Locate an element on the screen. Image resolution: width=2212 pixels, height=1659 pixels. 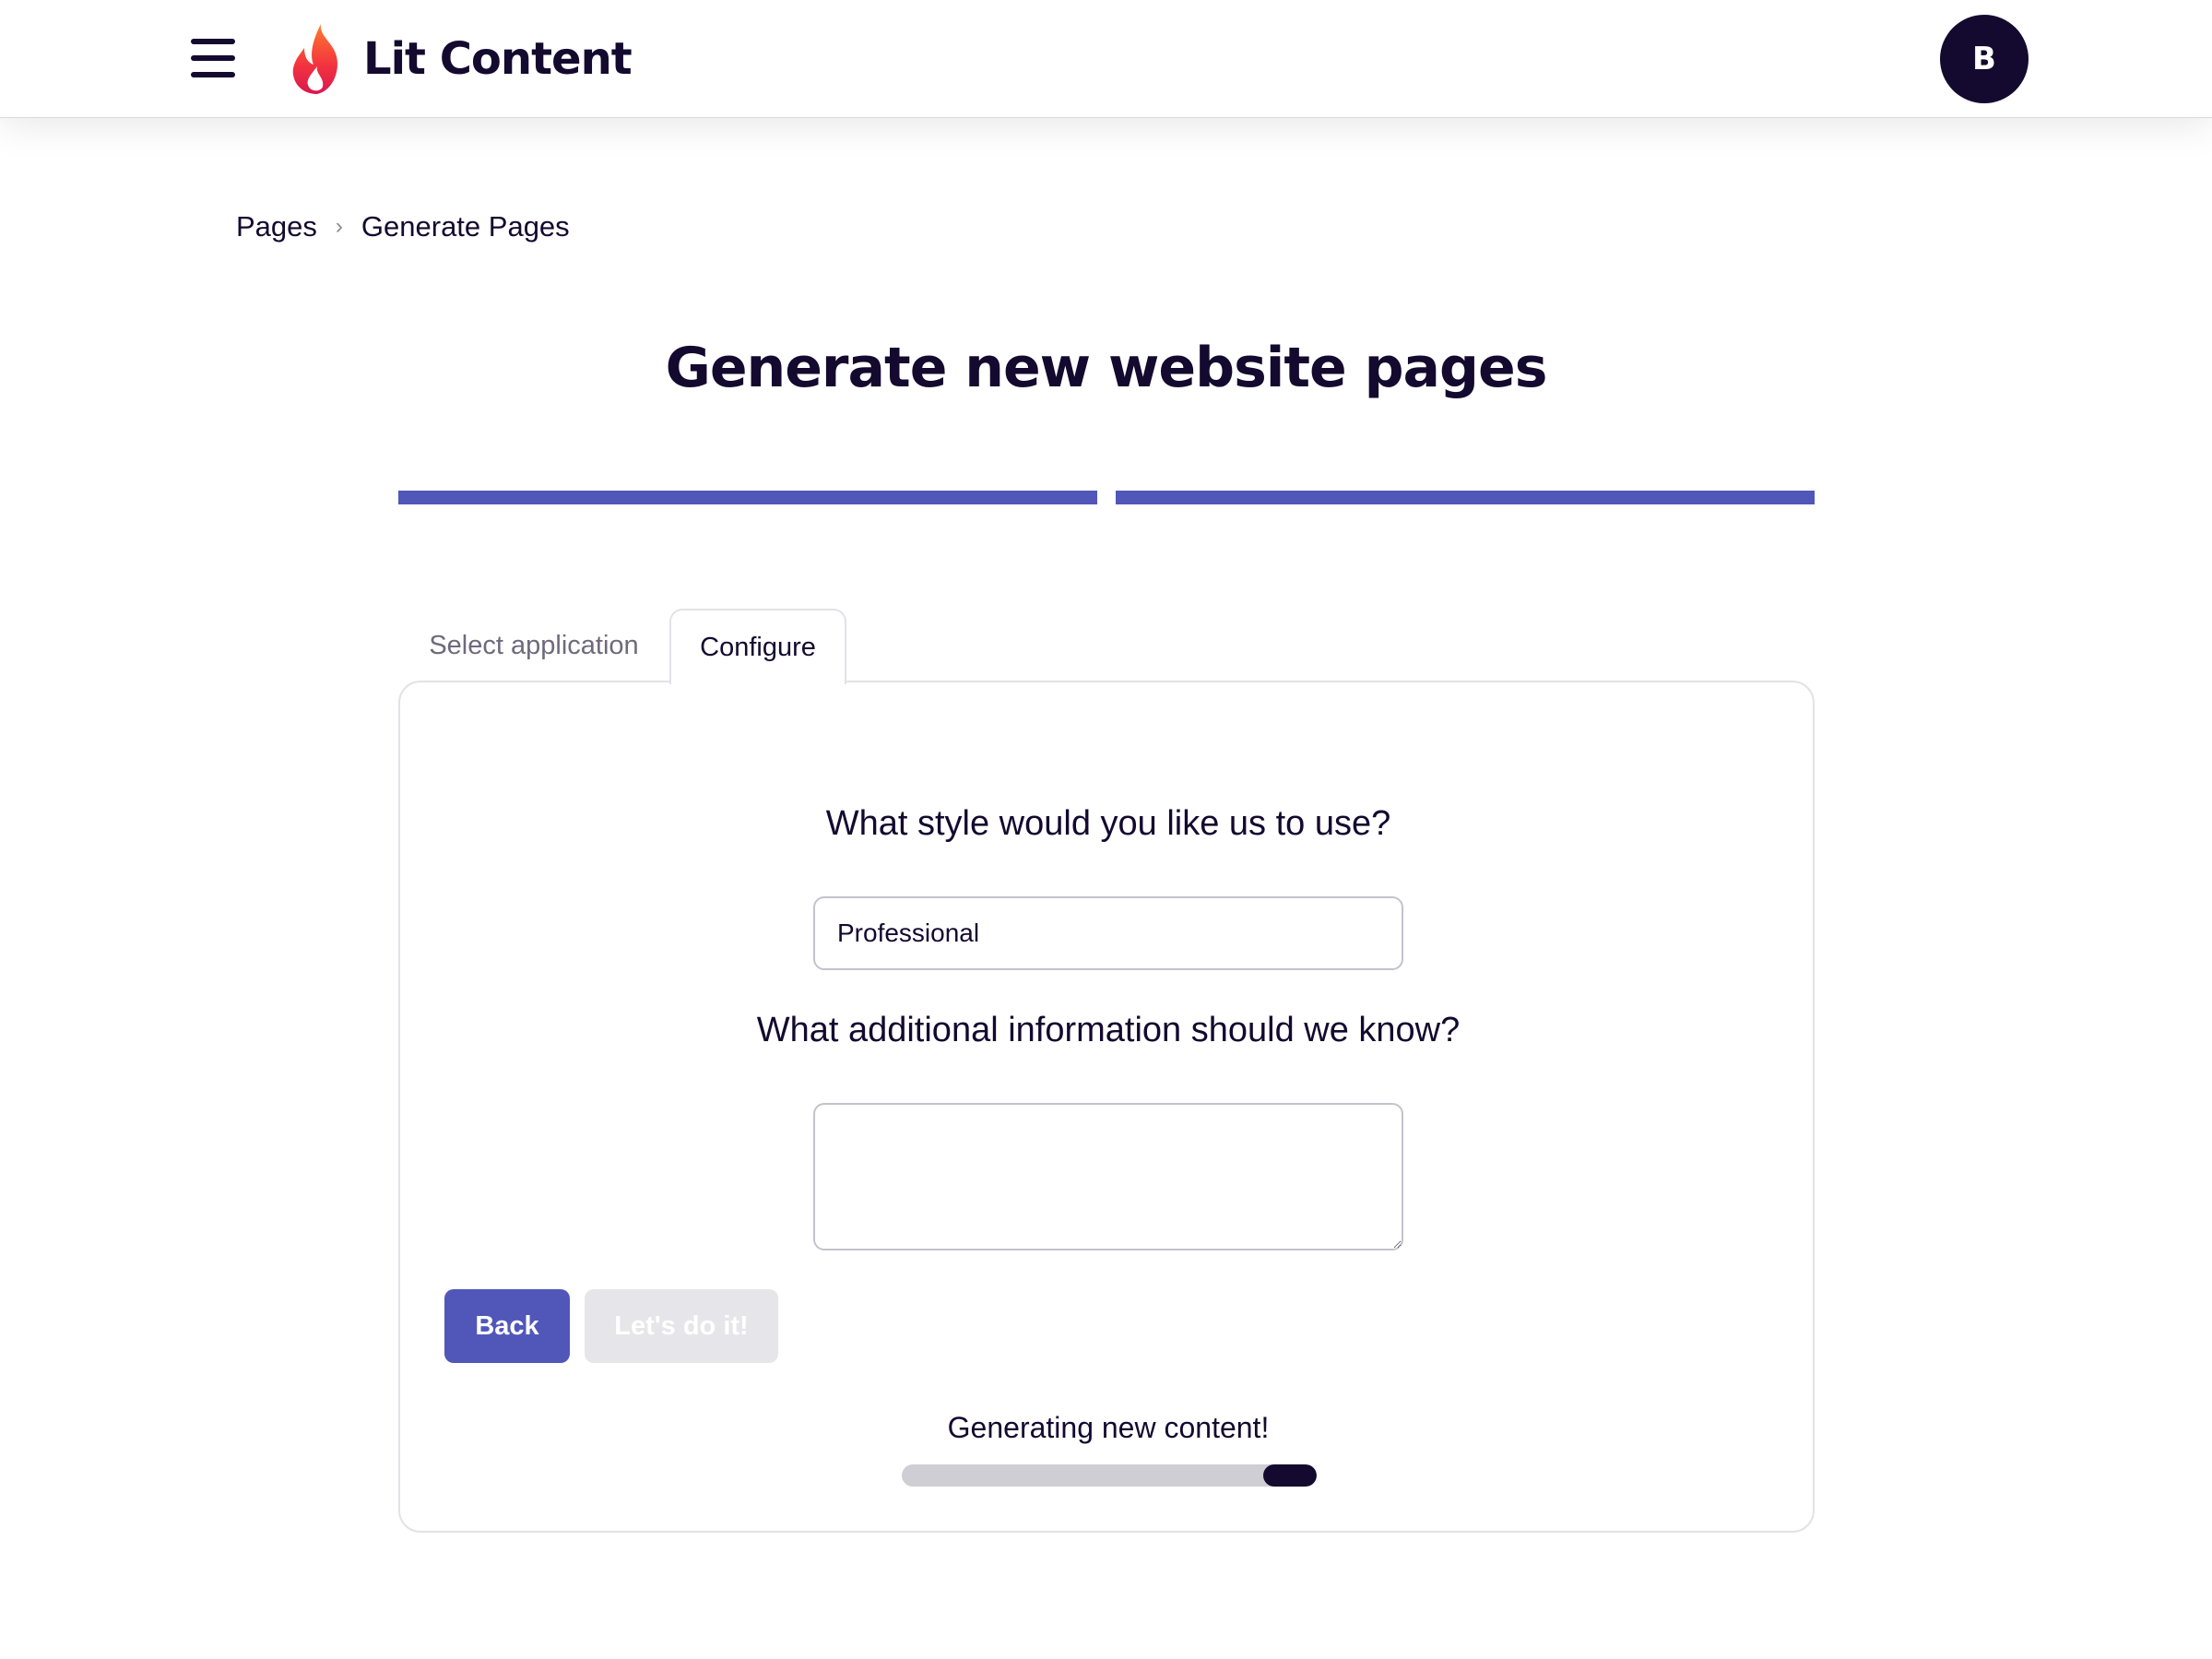
app-logo: Lit Content is located at coordinates (461, 59).